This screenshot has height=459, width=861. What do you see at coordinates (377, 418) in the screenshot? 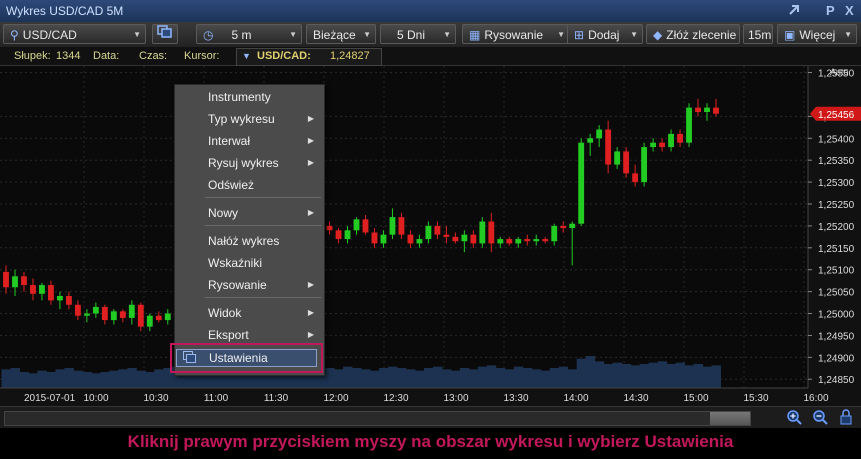
I see `horizontal-scrollbar` at bounding box center [377, 418].